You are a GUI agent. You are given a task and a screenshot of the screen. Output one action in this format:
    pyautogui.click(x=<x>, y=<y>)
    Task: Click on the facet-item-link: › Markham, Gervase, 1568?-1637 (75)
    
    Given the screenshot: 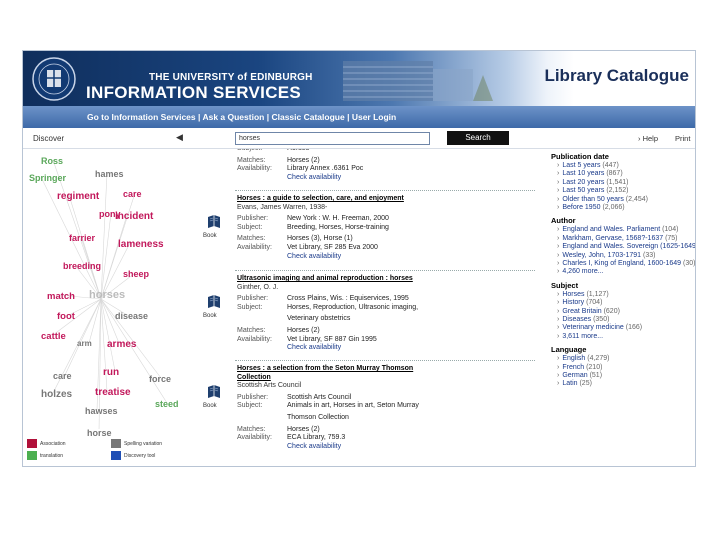 What is the action you would take?
    pyautogui.click(x=617, y=238)
    